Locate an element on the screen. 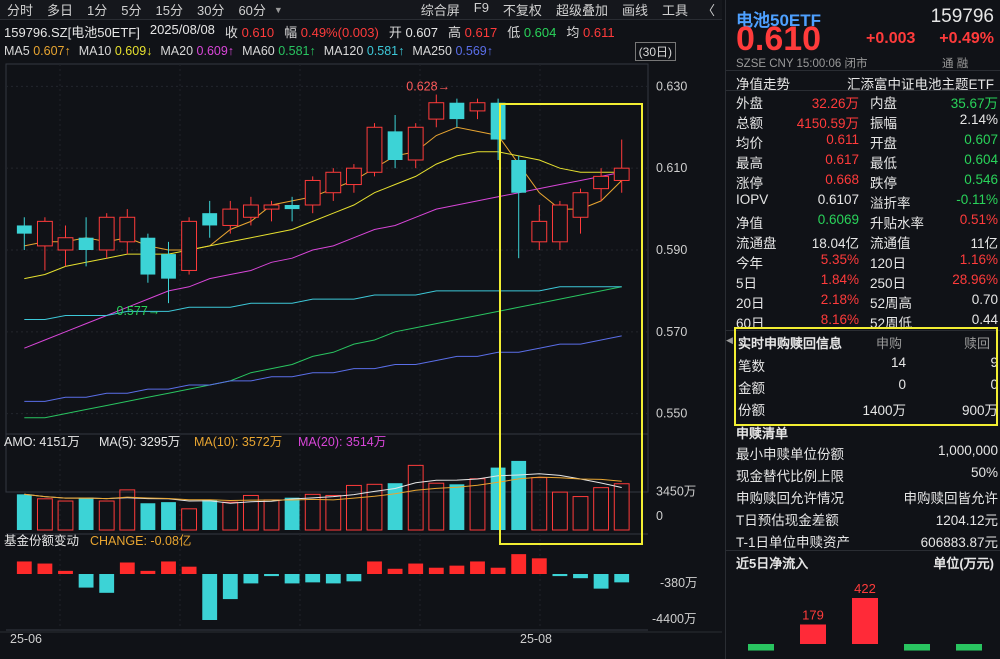  subs-value: 1400万 is located at coordinates (884, 409).